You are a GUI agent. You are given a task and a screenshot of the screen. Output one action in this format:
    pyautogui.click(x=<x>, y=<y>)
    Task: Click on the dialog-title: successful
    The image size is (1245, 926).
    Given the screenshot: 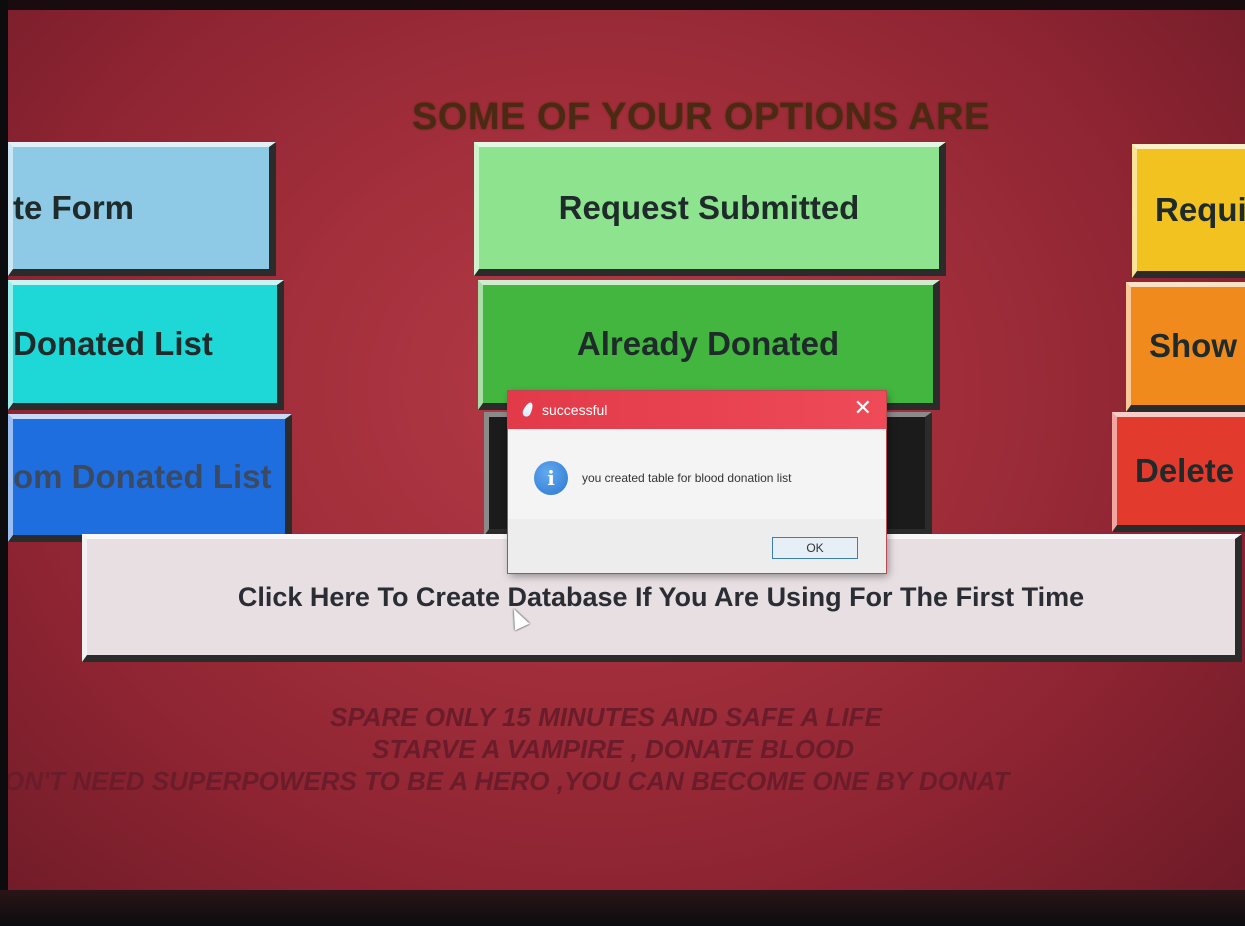 What is the action you would take?
    pyautogui.click(x=575, y=410)
    